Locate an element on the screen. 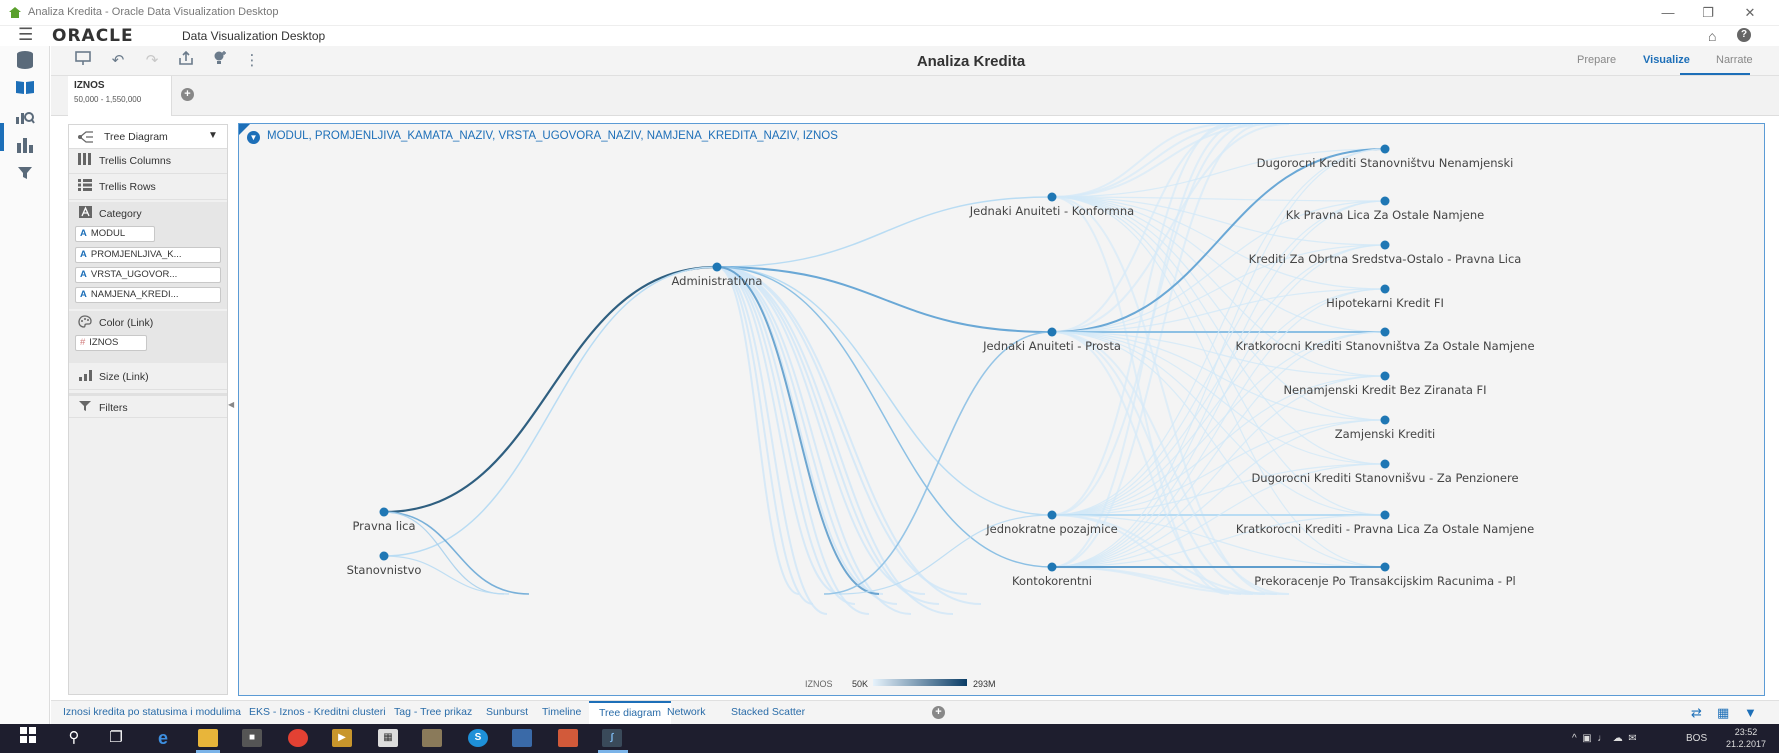 The image size is (1779, 753). help-icon: ? is located at coordinates (1744, 35).